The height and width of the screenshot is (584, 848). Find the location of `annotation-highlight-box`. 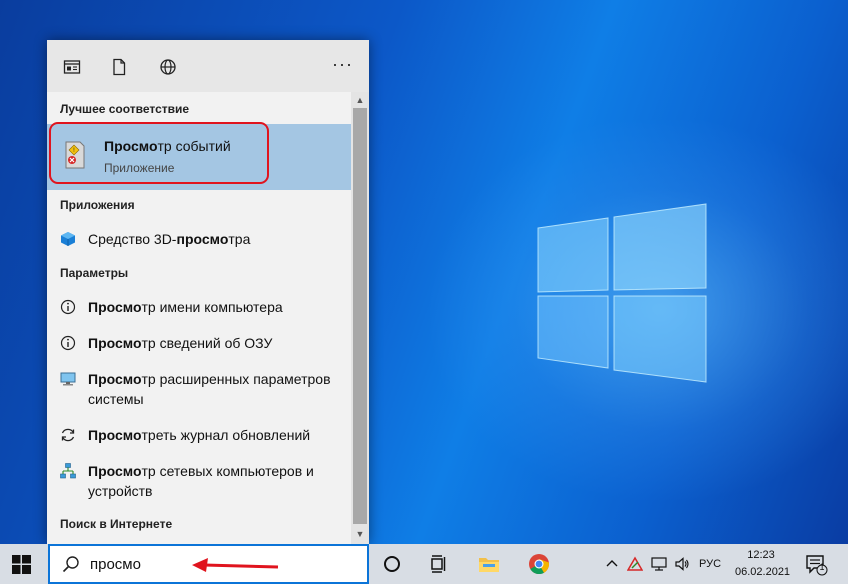

annotation-highlight-box is located at coordinates (159, 153).